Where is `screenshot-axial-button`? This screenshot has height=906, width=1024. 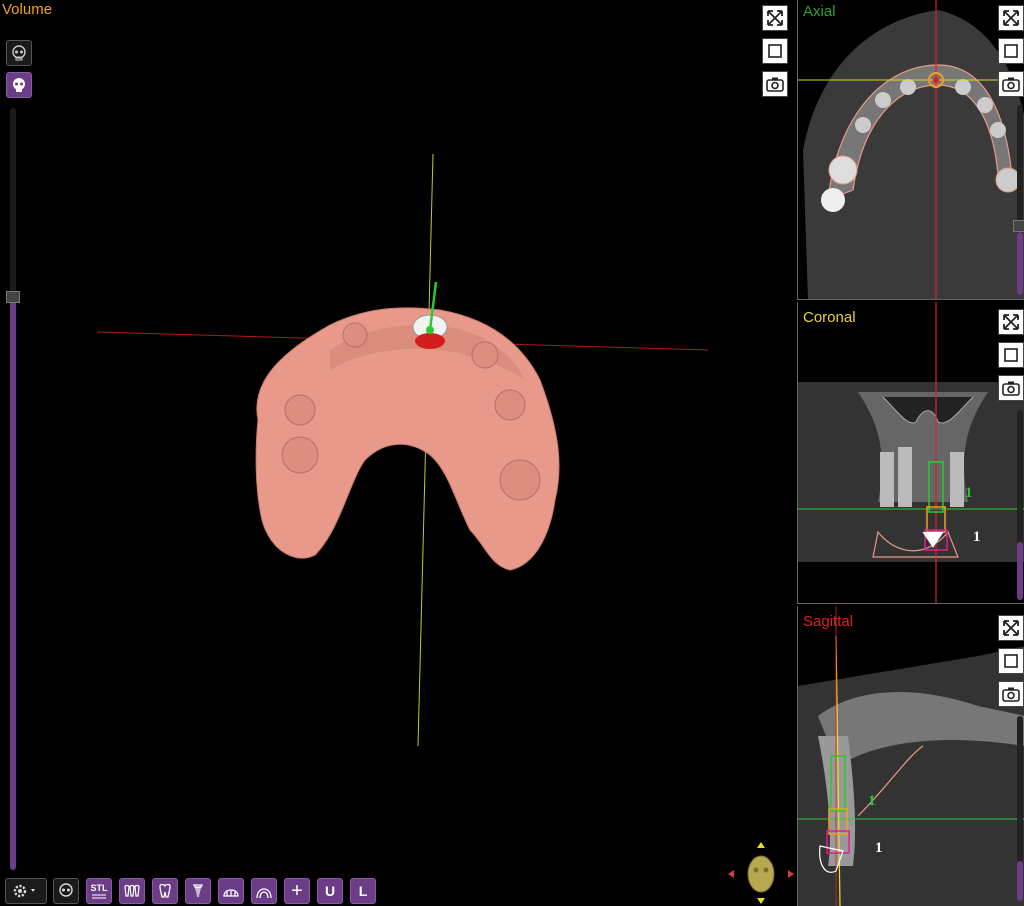
screenshot-axial-button is located at coordinates (1011, 84).